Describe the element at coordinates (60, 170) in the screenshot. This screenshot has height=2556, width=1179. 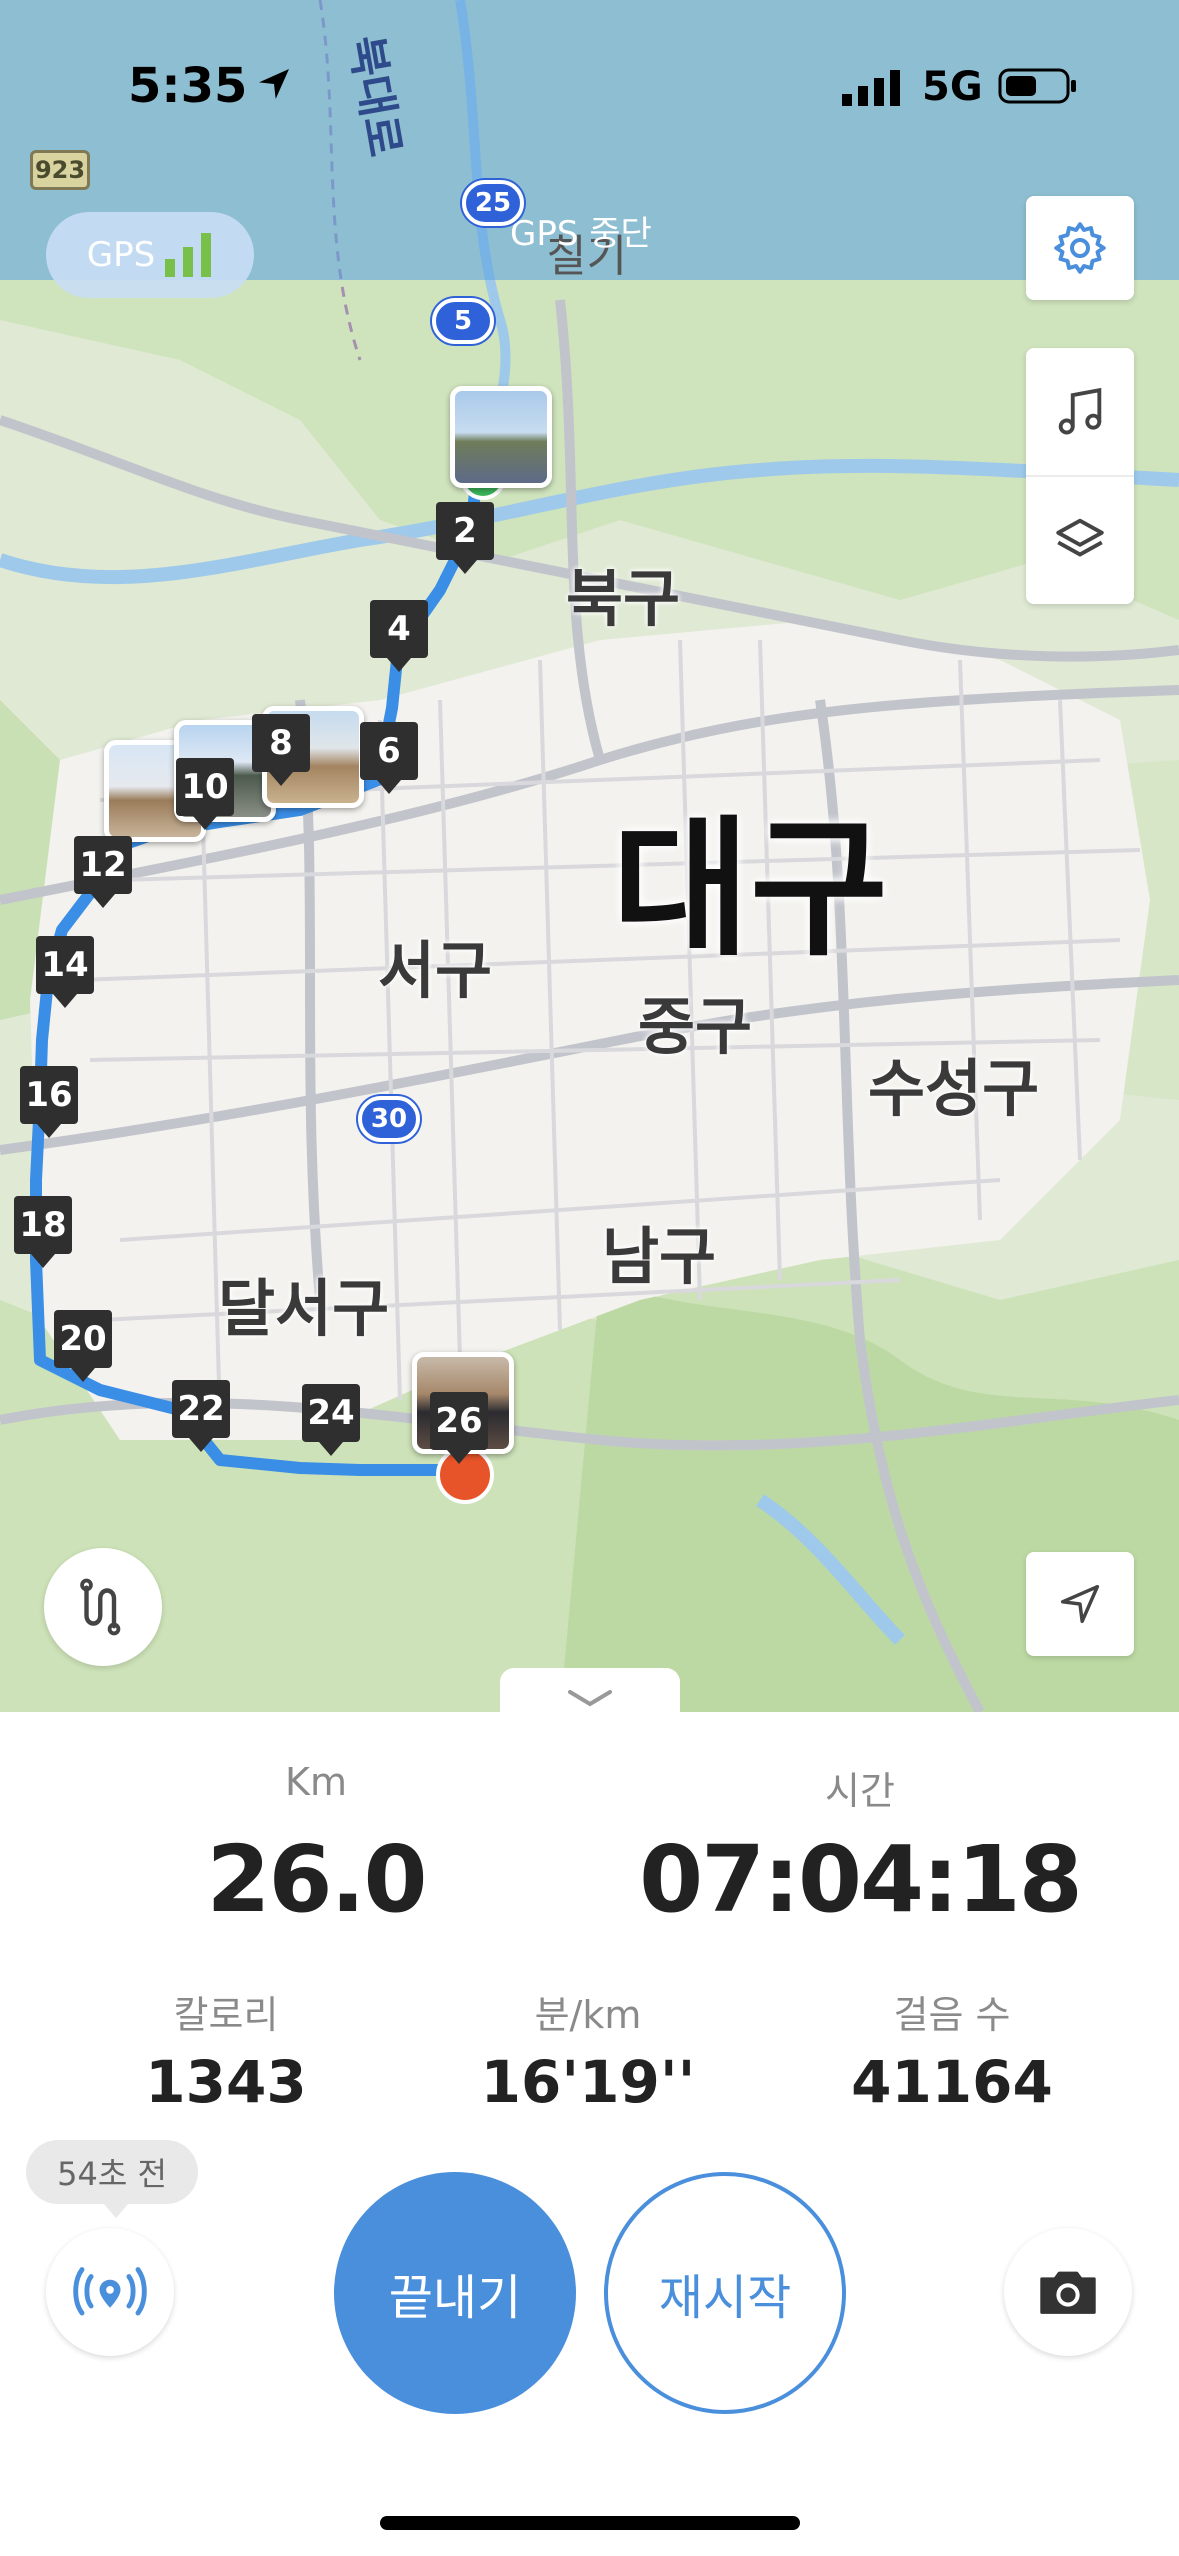
I see `route-sign: 923` at that location.